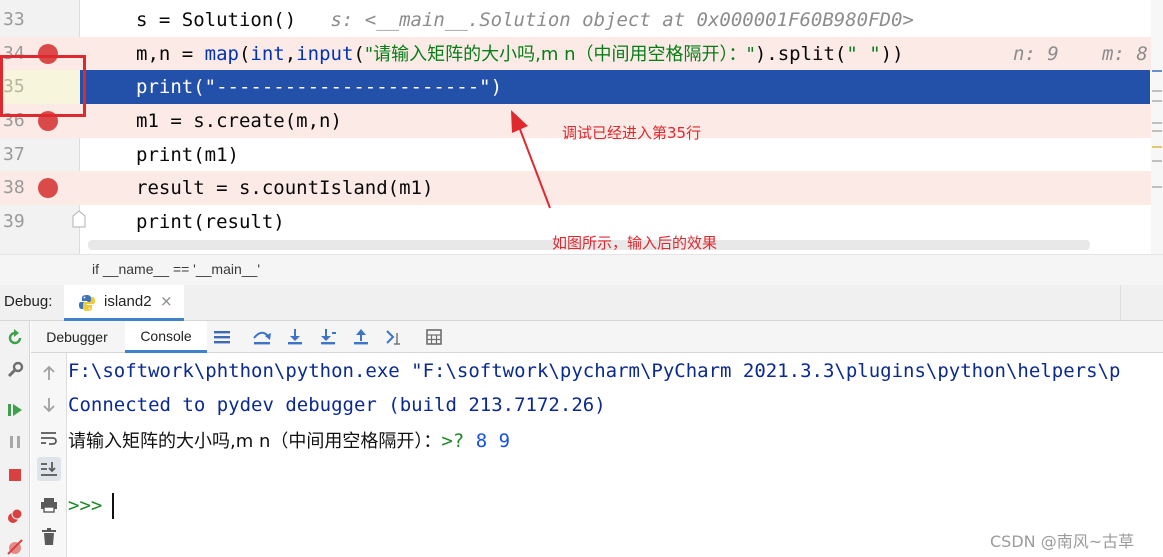 Image resolution: width=1163 pixels, height=557 pixels. Describe the element at coordinates (85, 505) in the screenshot. I see `console-prompt: >>>` at that location.